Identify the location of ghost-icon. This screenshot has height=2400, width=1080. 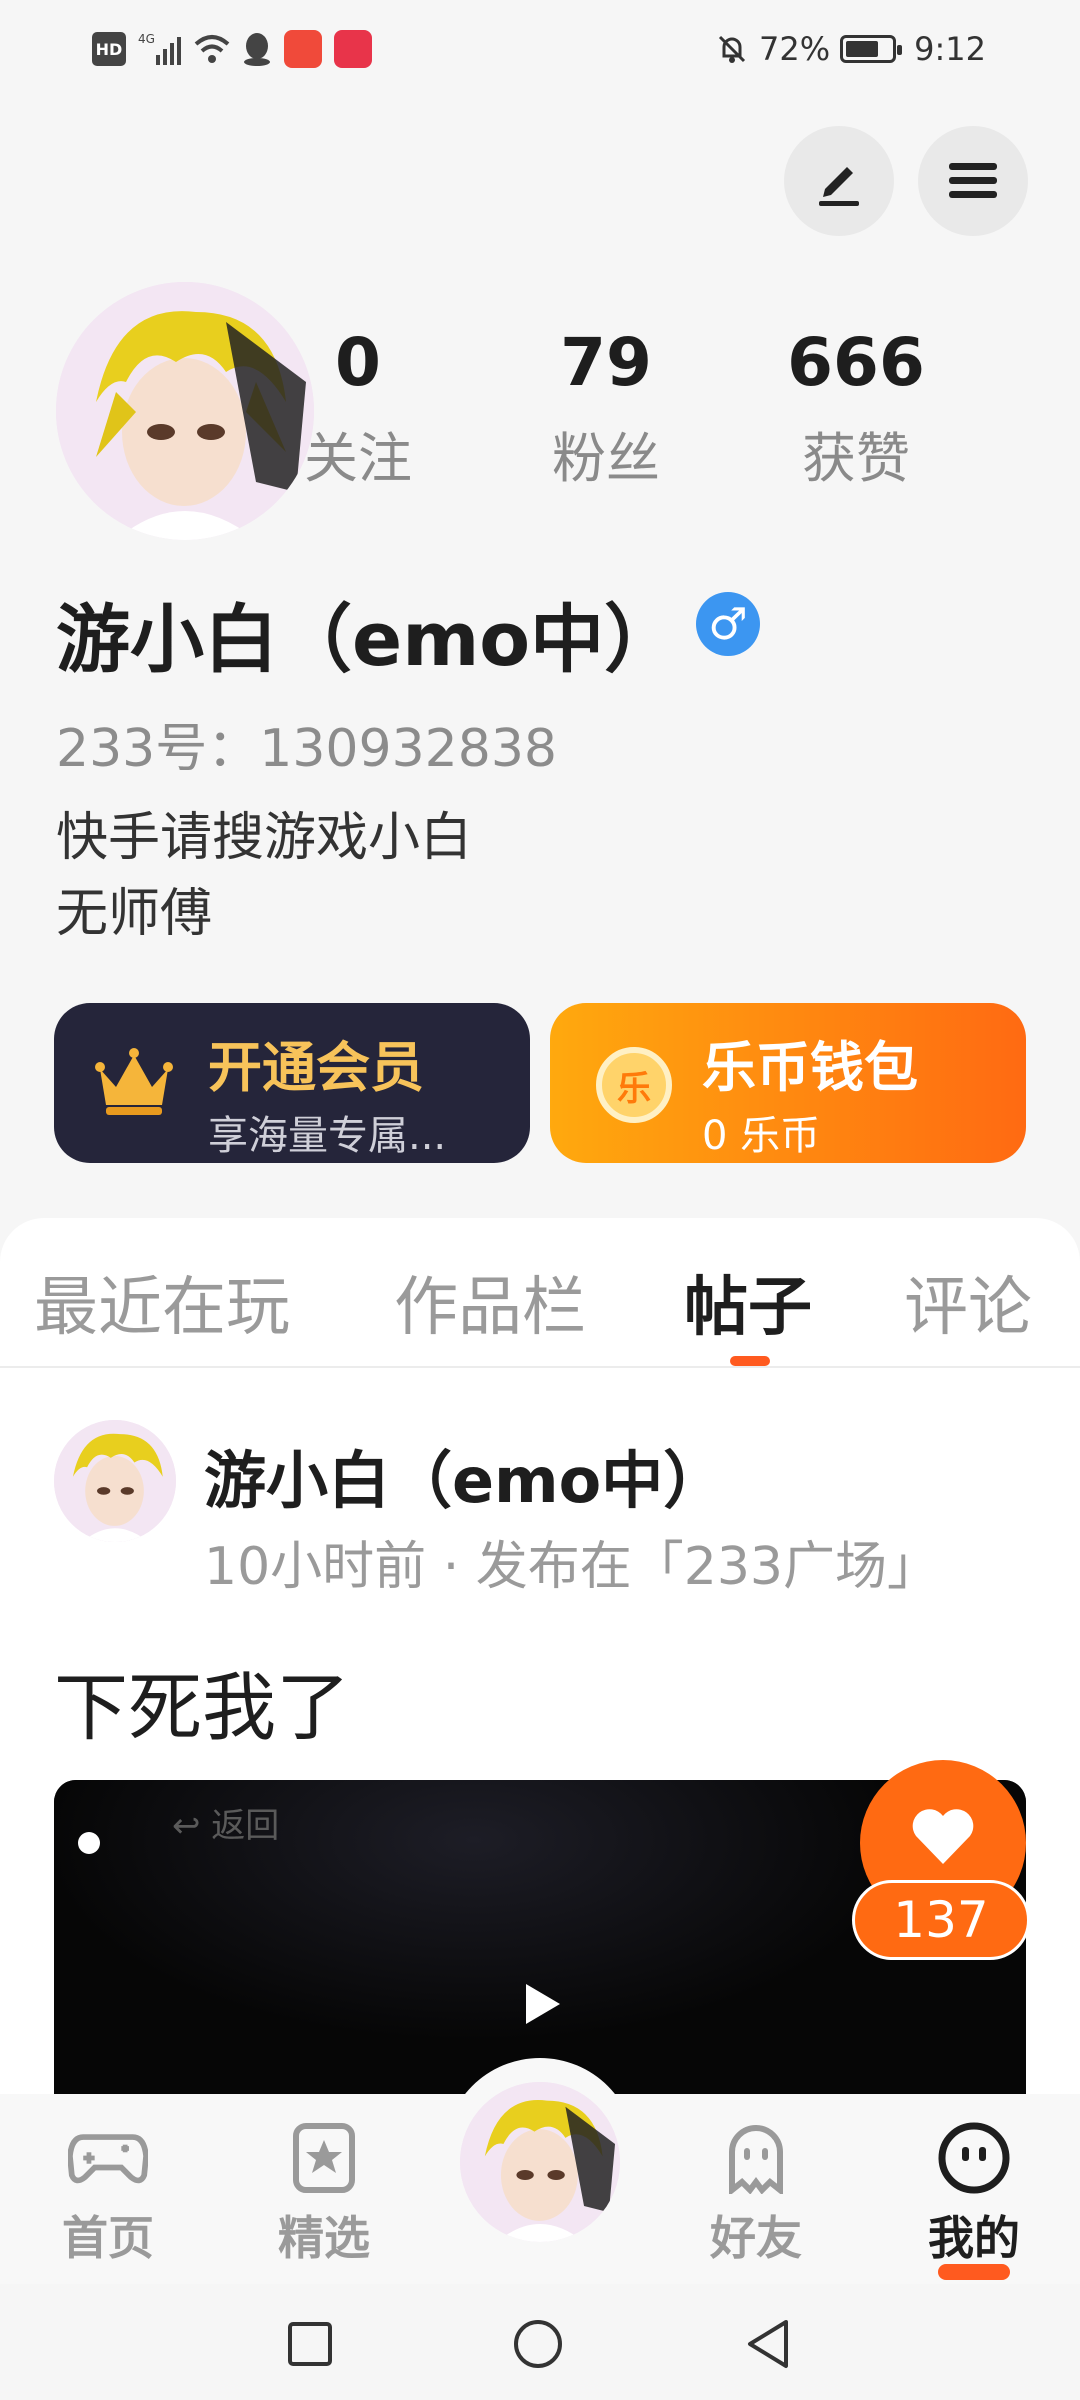
(756, 2158).